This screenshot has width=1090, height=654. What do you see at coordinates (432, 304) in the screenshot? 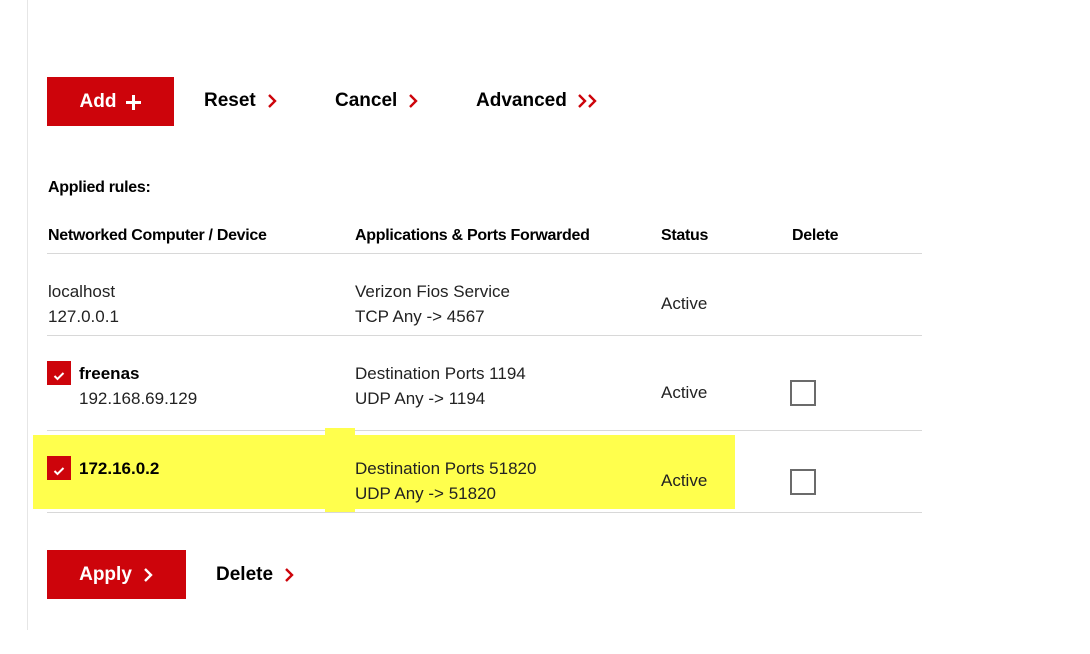
I see `table-row-apps: Verizon Fios Service TCP Any -> 4567` at bounding box center [432, 304].